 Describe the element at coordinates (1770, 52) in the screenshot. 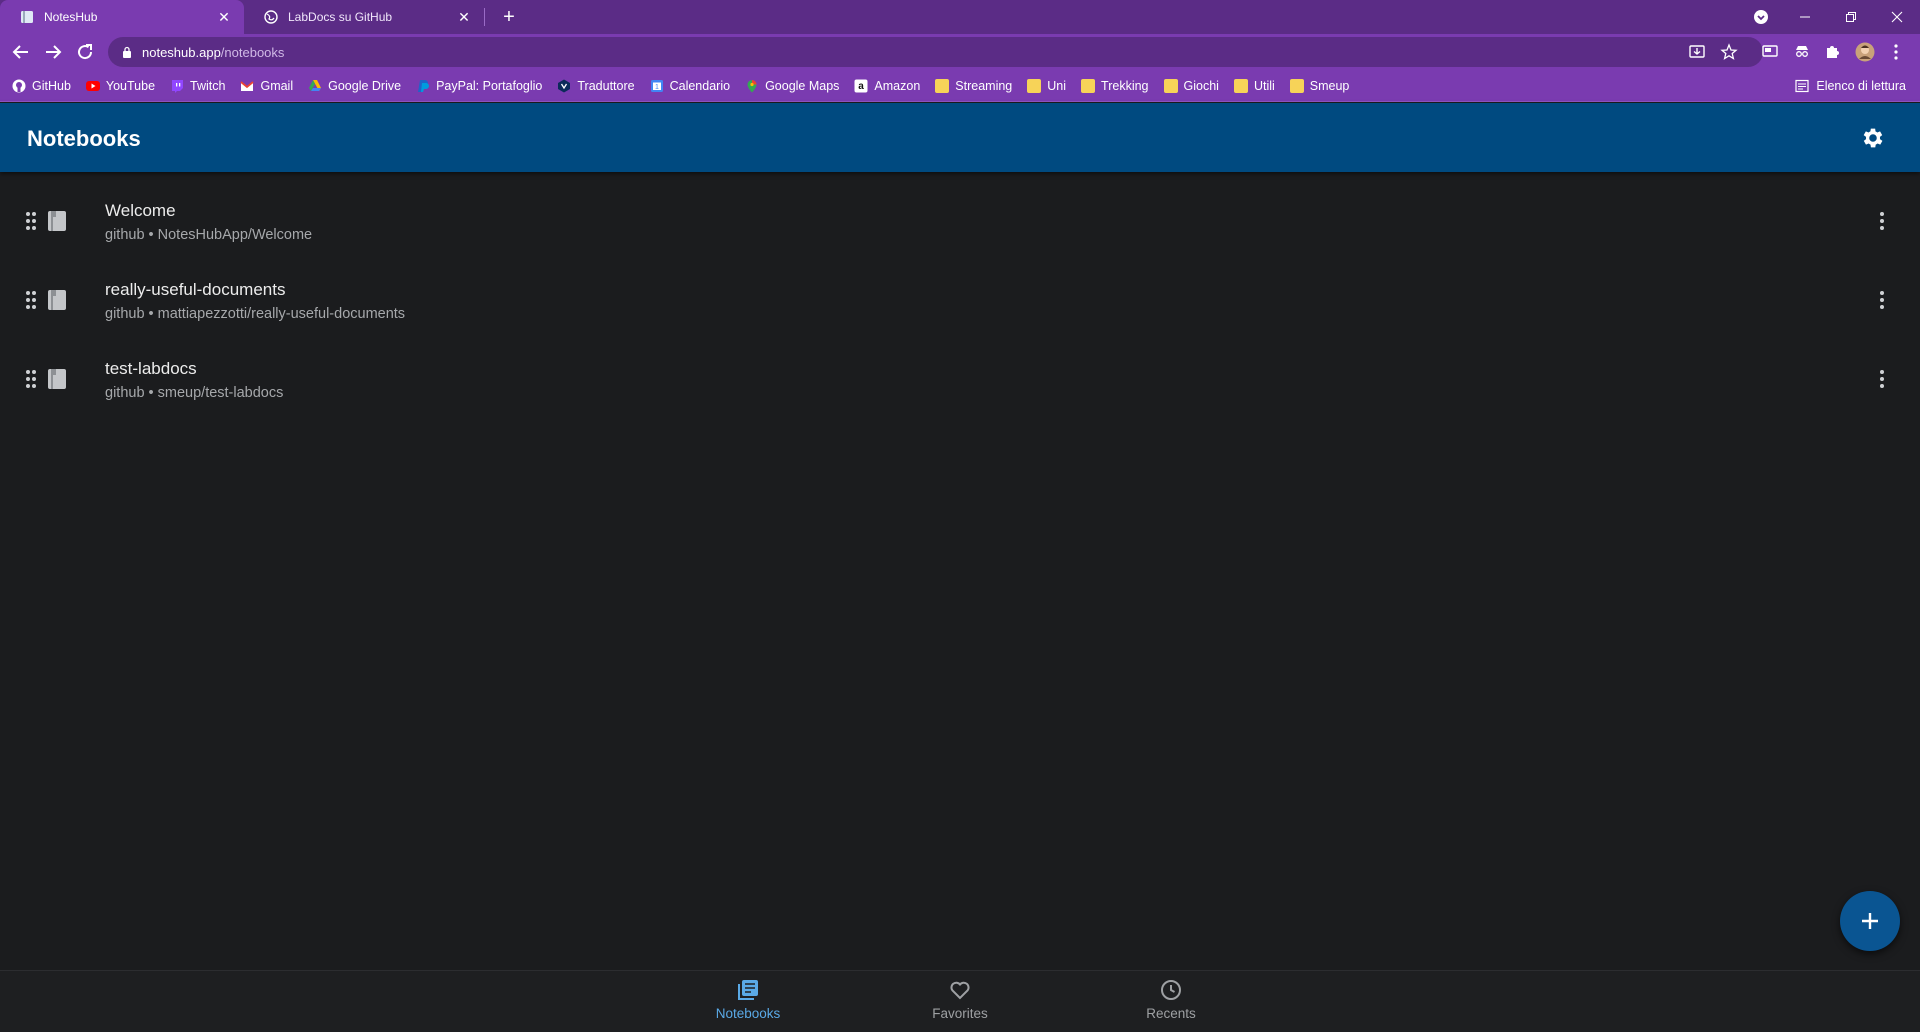

I see `media-control-icon` at that location.